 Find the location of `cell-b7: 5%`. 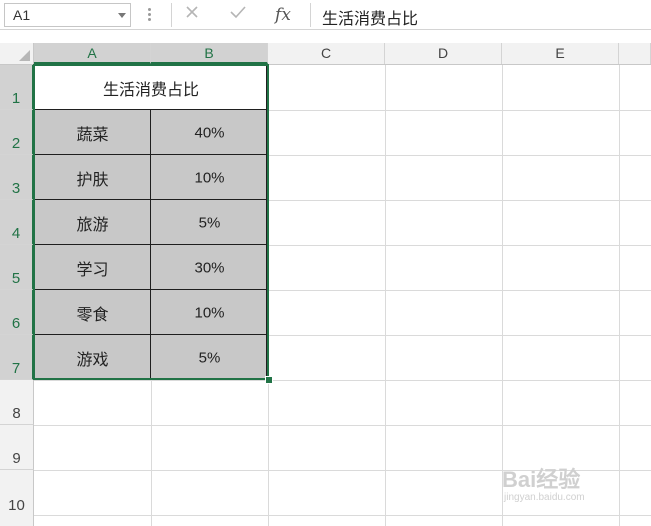

cell-b7: 5% is located at coordinates (209, 357).